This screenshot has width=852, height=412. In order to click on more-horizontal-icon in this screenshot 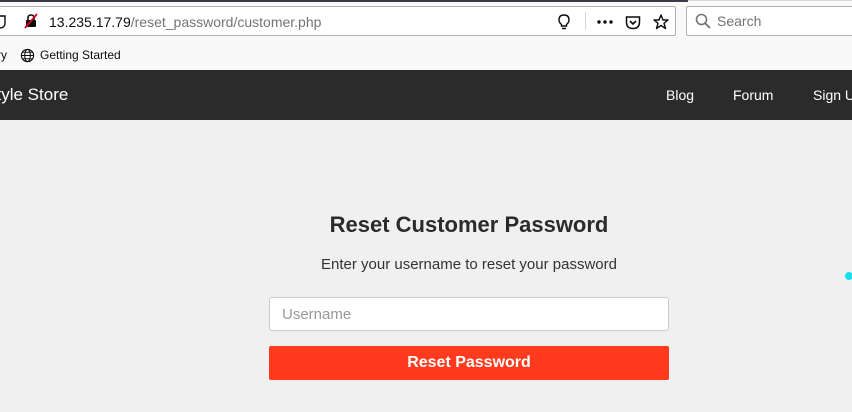, I will do `click(605, 22)`.